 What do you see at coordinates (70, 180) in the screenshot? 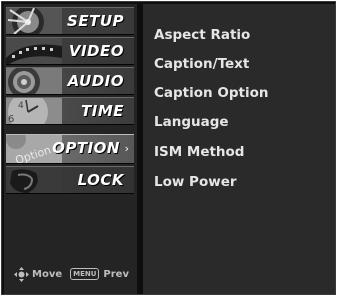
I see `menu-item-lock: LOCK` at bounding box center [70, 180].